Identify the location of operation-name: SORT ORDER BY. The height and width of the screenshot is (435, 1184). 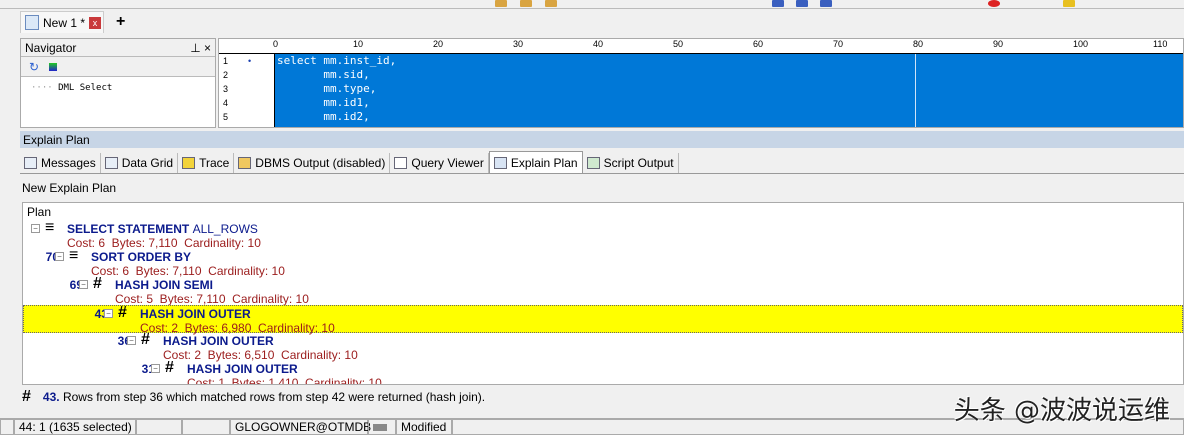
(141, 257).